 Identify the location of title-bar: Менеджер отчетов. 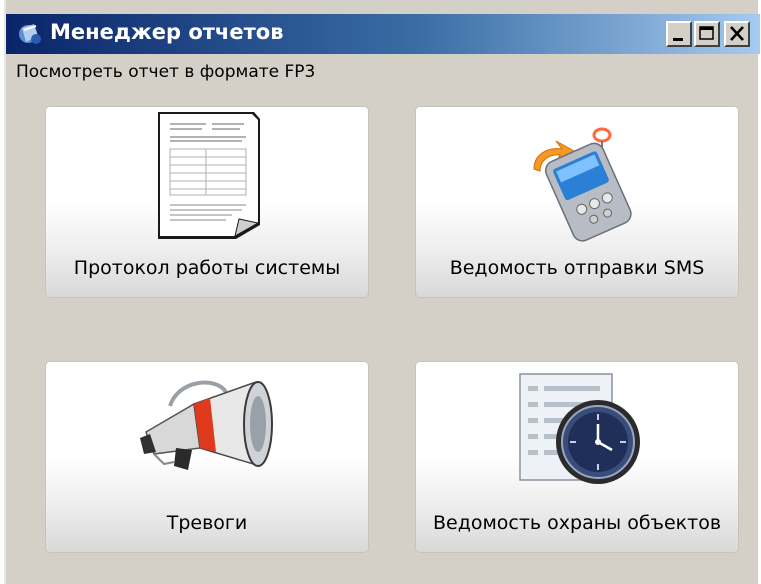
(383, 34).